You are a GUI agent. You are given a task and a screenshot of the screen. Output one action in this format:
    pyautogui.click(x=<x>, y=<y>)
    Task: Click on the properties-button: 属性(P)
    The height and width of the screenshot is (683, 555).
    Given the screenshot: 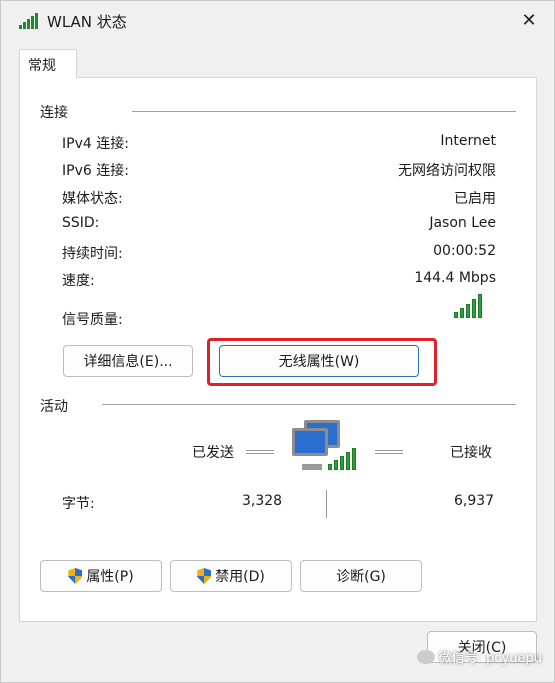 What is the action you would take?
    pyautogui.click(x=101, y=576)
    